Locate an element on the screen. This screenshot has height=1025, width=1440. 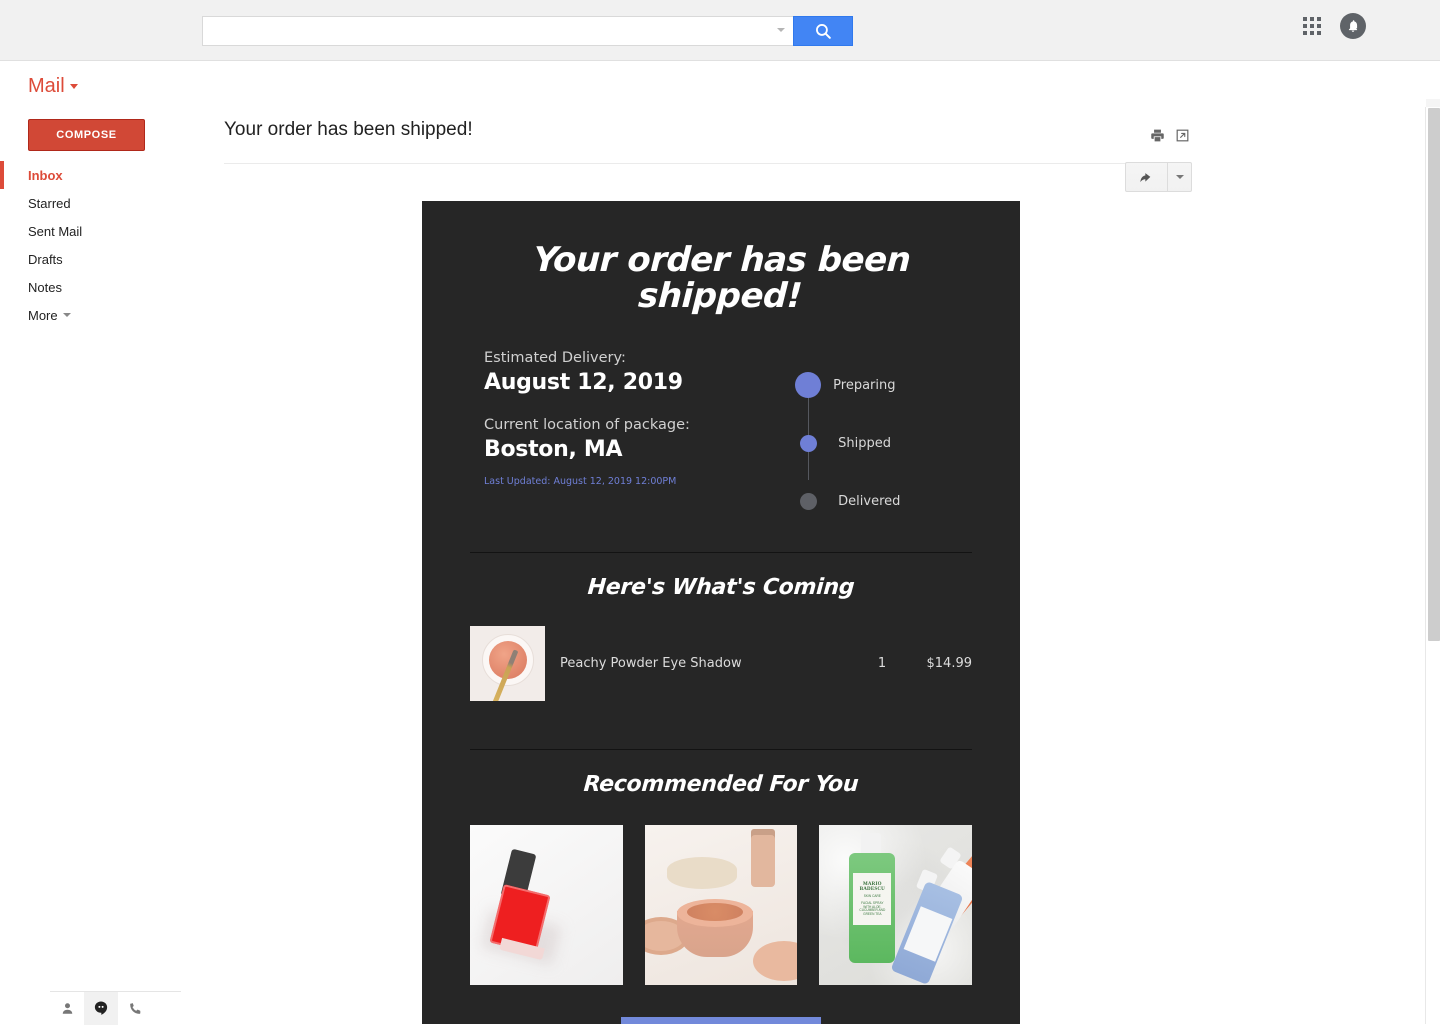
reply-arrow-icon is located at coordinates (1144, 178).